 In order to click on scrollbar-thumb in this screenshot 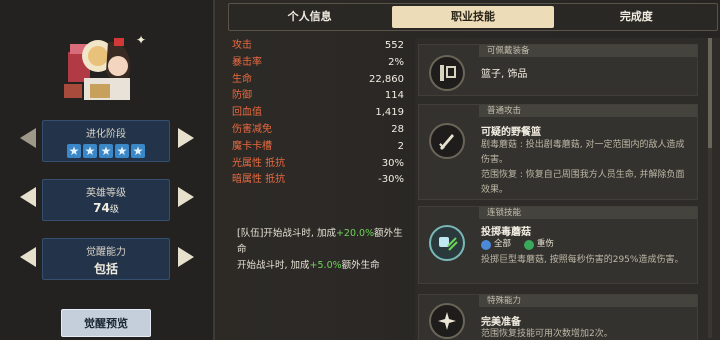, I will do `click(710, 93)`.